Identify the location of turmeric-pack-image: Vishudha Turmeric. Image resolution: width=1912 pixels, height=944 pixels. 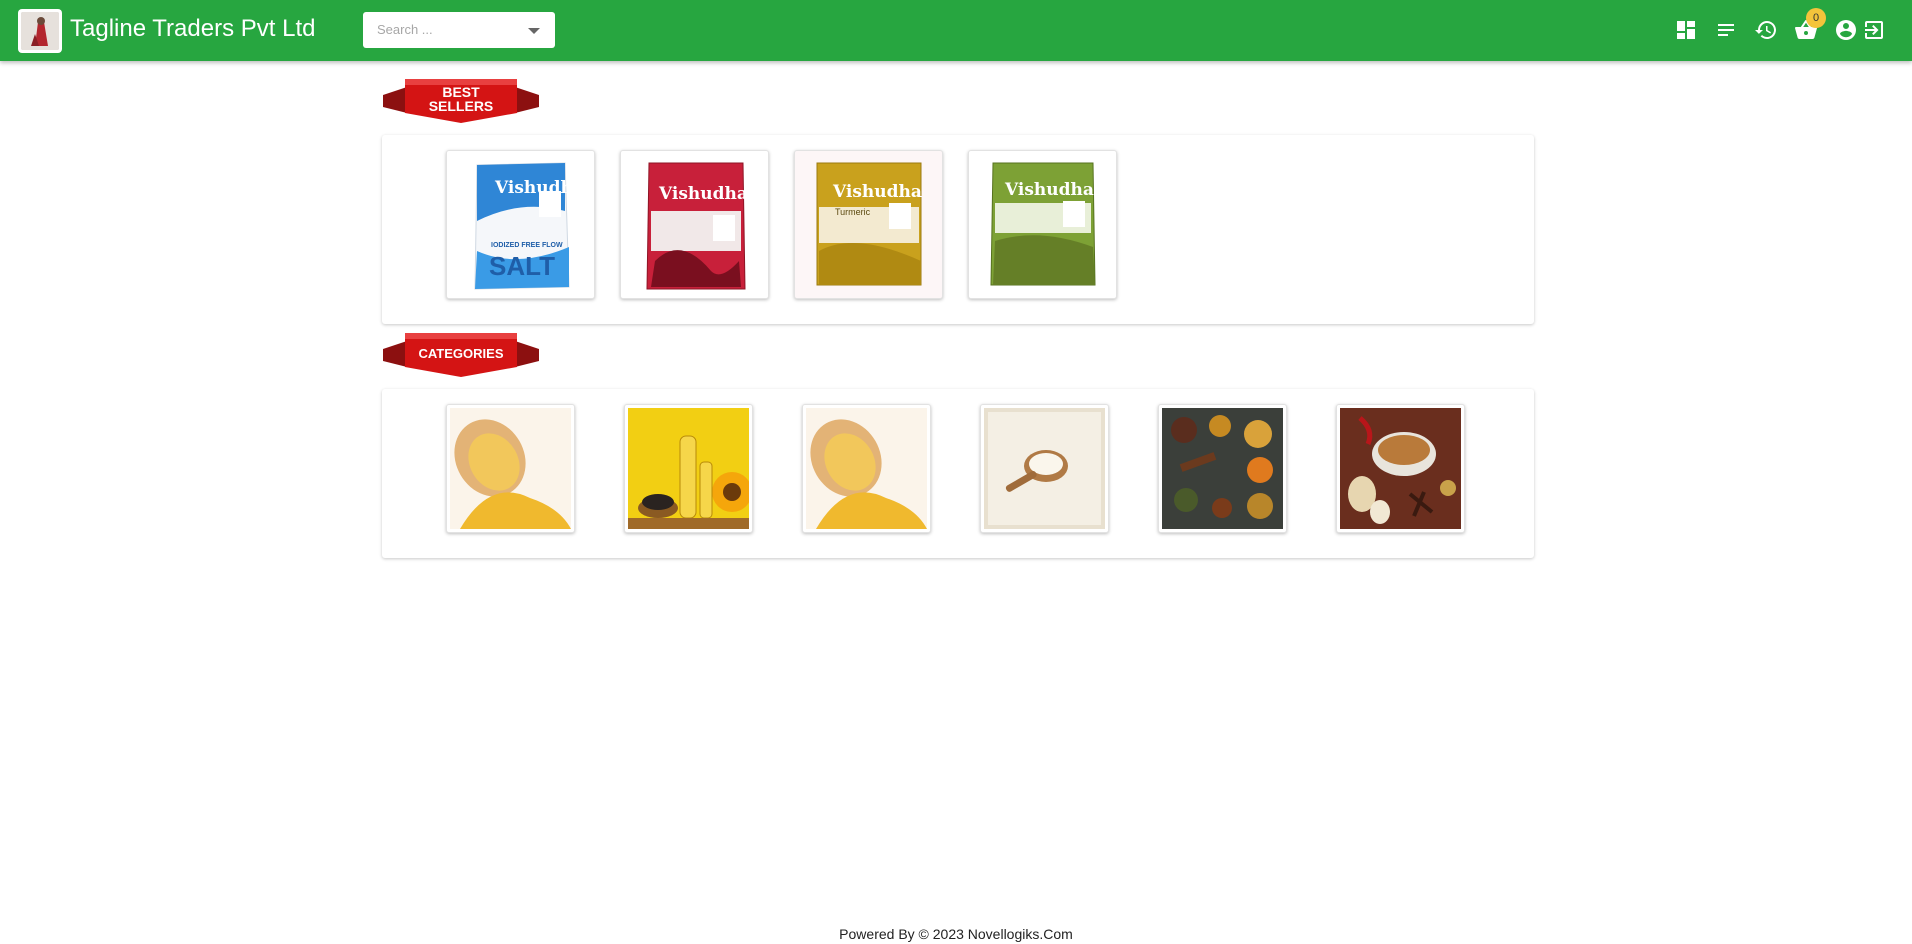
(869, 224).